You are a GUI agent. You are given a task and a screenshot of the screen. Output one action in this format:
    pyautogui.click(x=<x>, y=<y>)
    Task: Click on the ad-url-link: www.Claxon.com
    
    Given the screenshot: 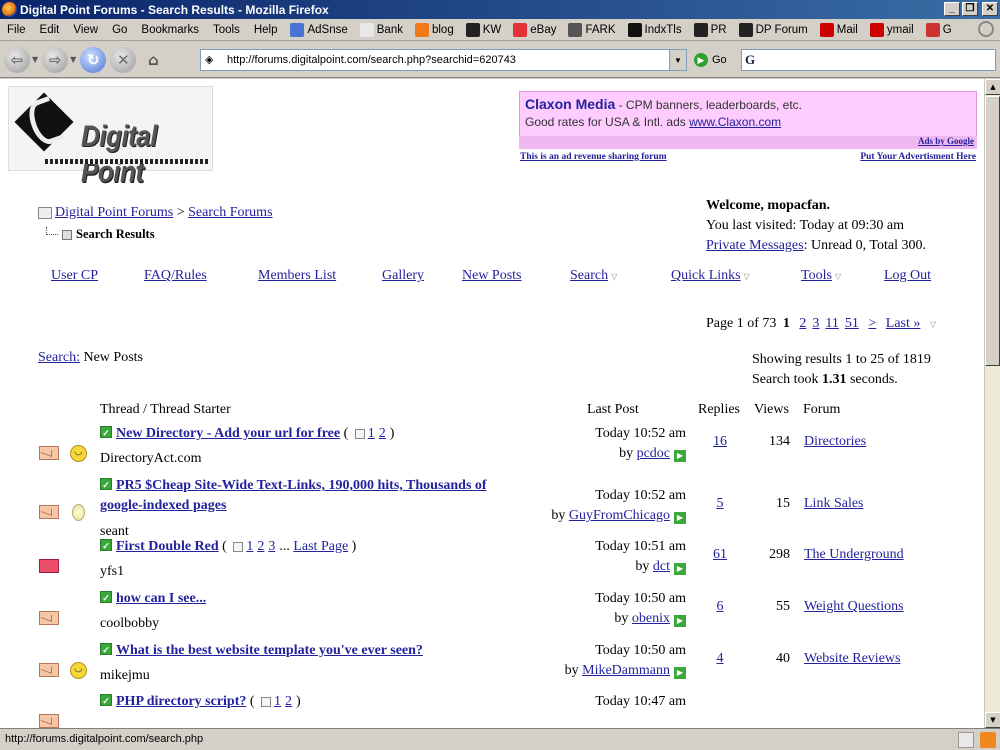 What is the action you would take?
    pyautogui.click(x=735, y=122)
    